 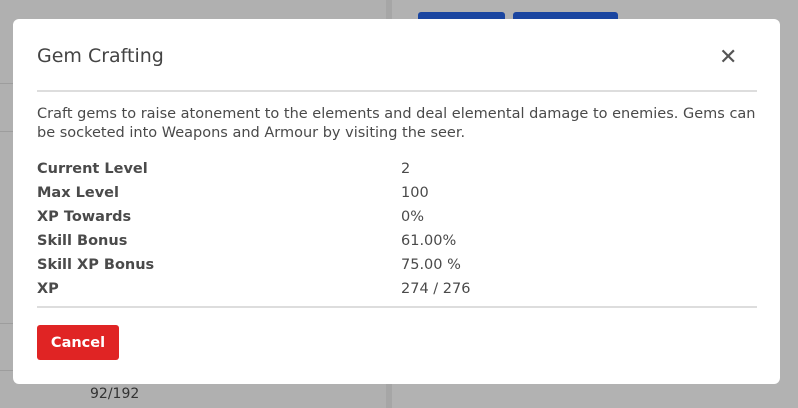 I want to click on cancel-button: Cancel, so click(x=78, y=342).